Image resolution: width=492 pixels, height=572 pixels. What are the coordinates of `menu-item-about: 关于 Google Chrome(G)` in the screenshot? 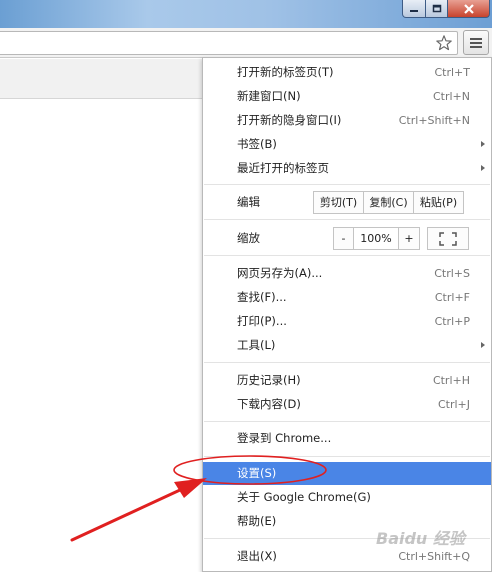 It's located at (347, 497).